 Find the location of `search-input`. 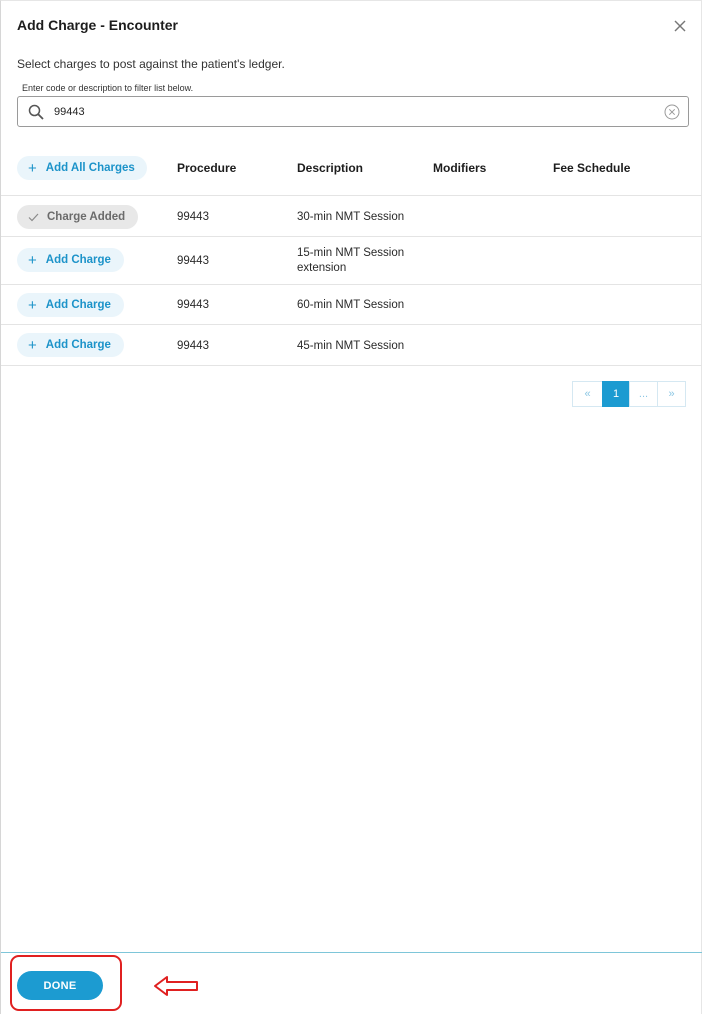

search-input is located at coordinates (354, 111).